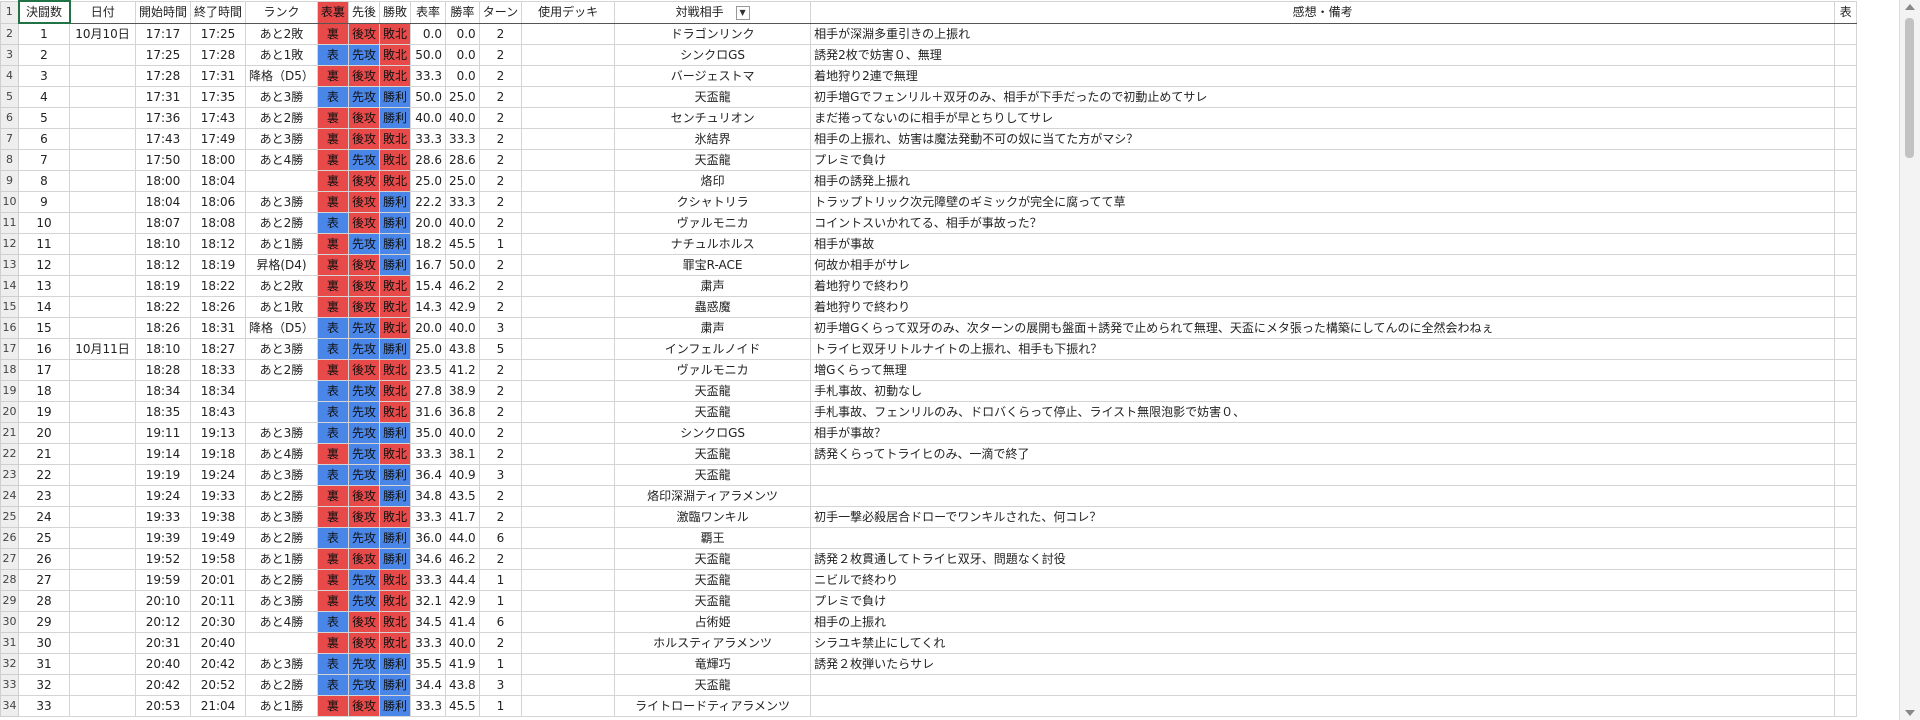 This screenshot has width=1920, height=720. What do you see at coordinates (9, 412) in the screenshot?
I see `row-number: 20` at bounding box center [9, 412].